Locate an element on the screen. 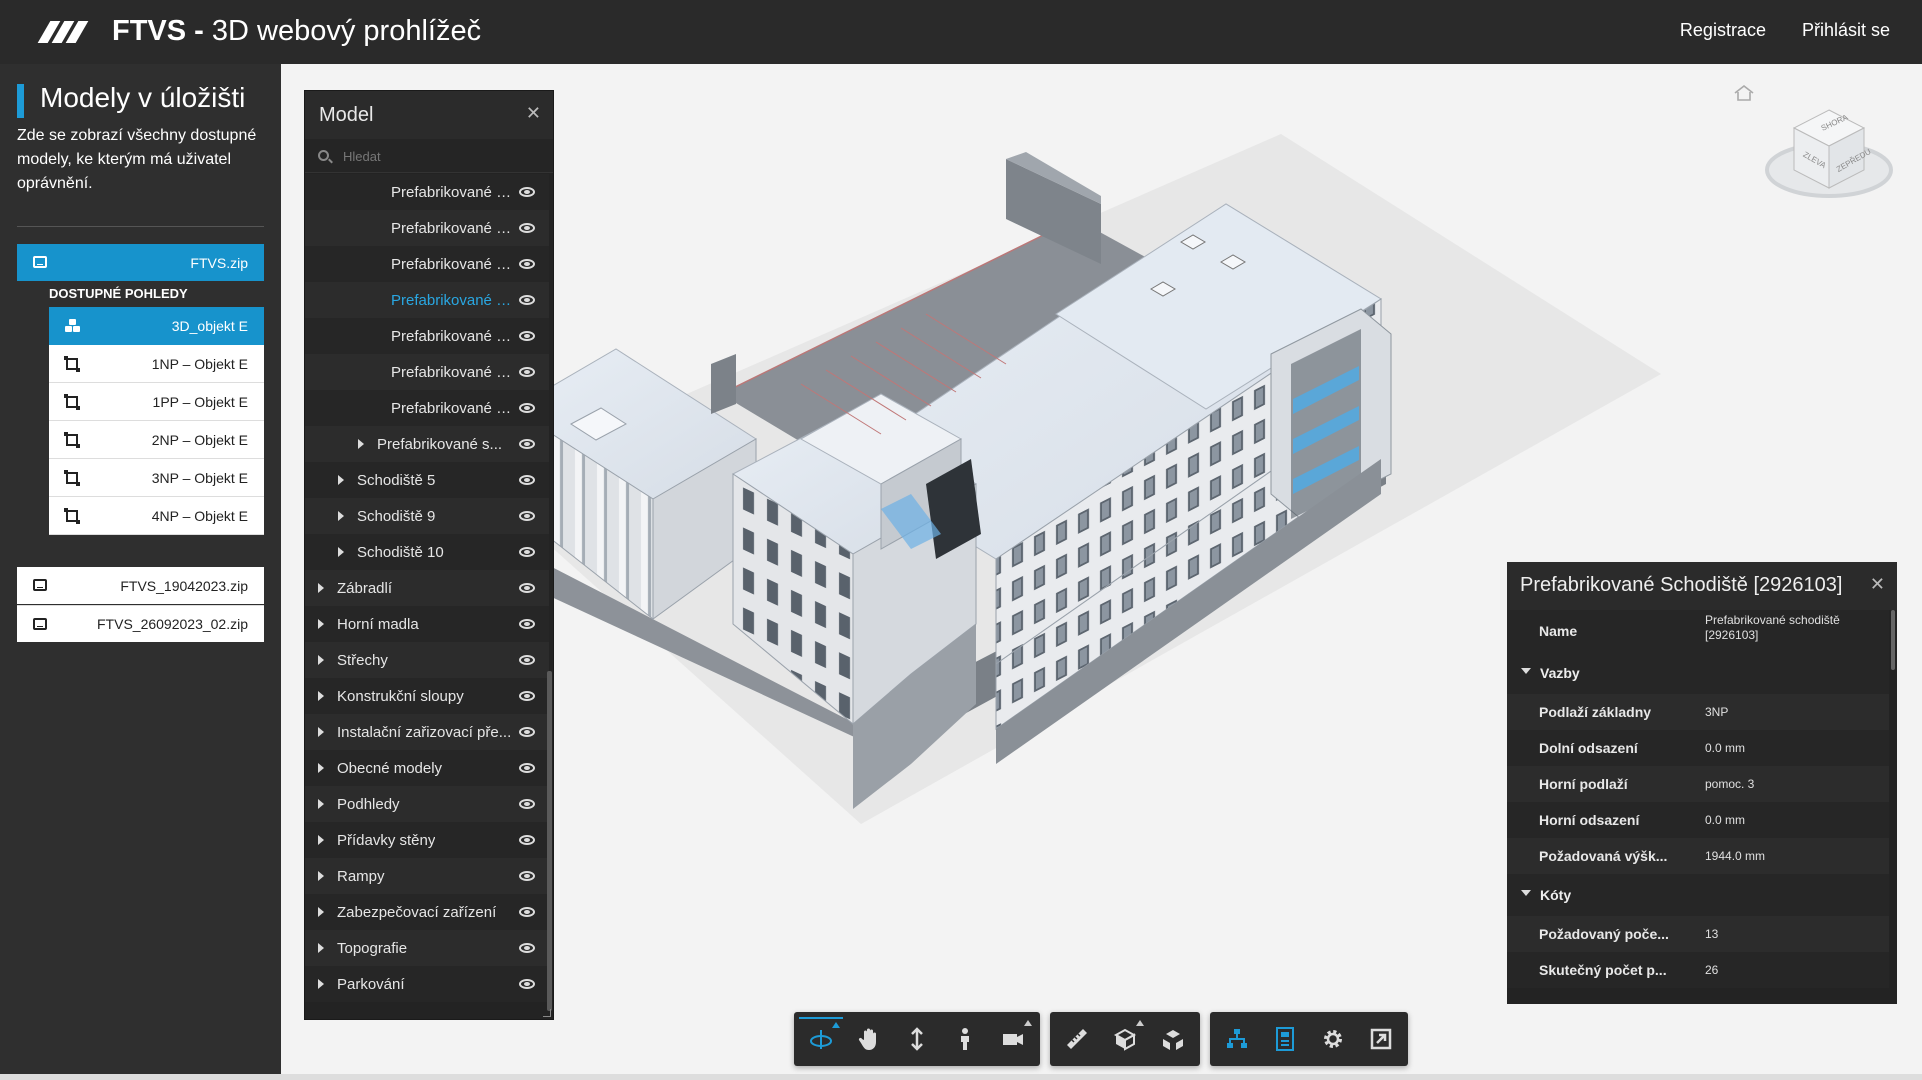 This screenshot has height=1080, width=1922. resize-handle is located at coordinates (547, 1013).